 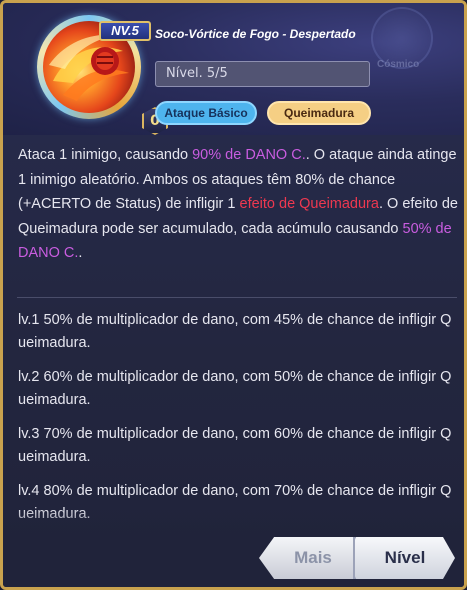 I want to click on desc-burn-effect-link: efeito de Queimadura, so click(x=309, y=204).